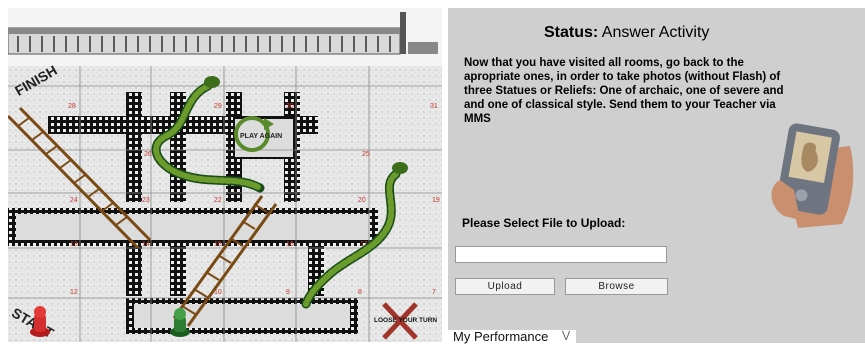  Describe the element at coordinates (146, 200) in the screenshot. I see `cell-number: 23` at that location.